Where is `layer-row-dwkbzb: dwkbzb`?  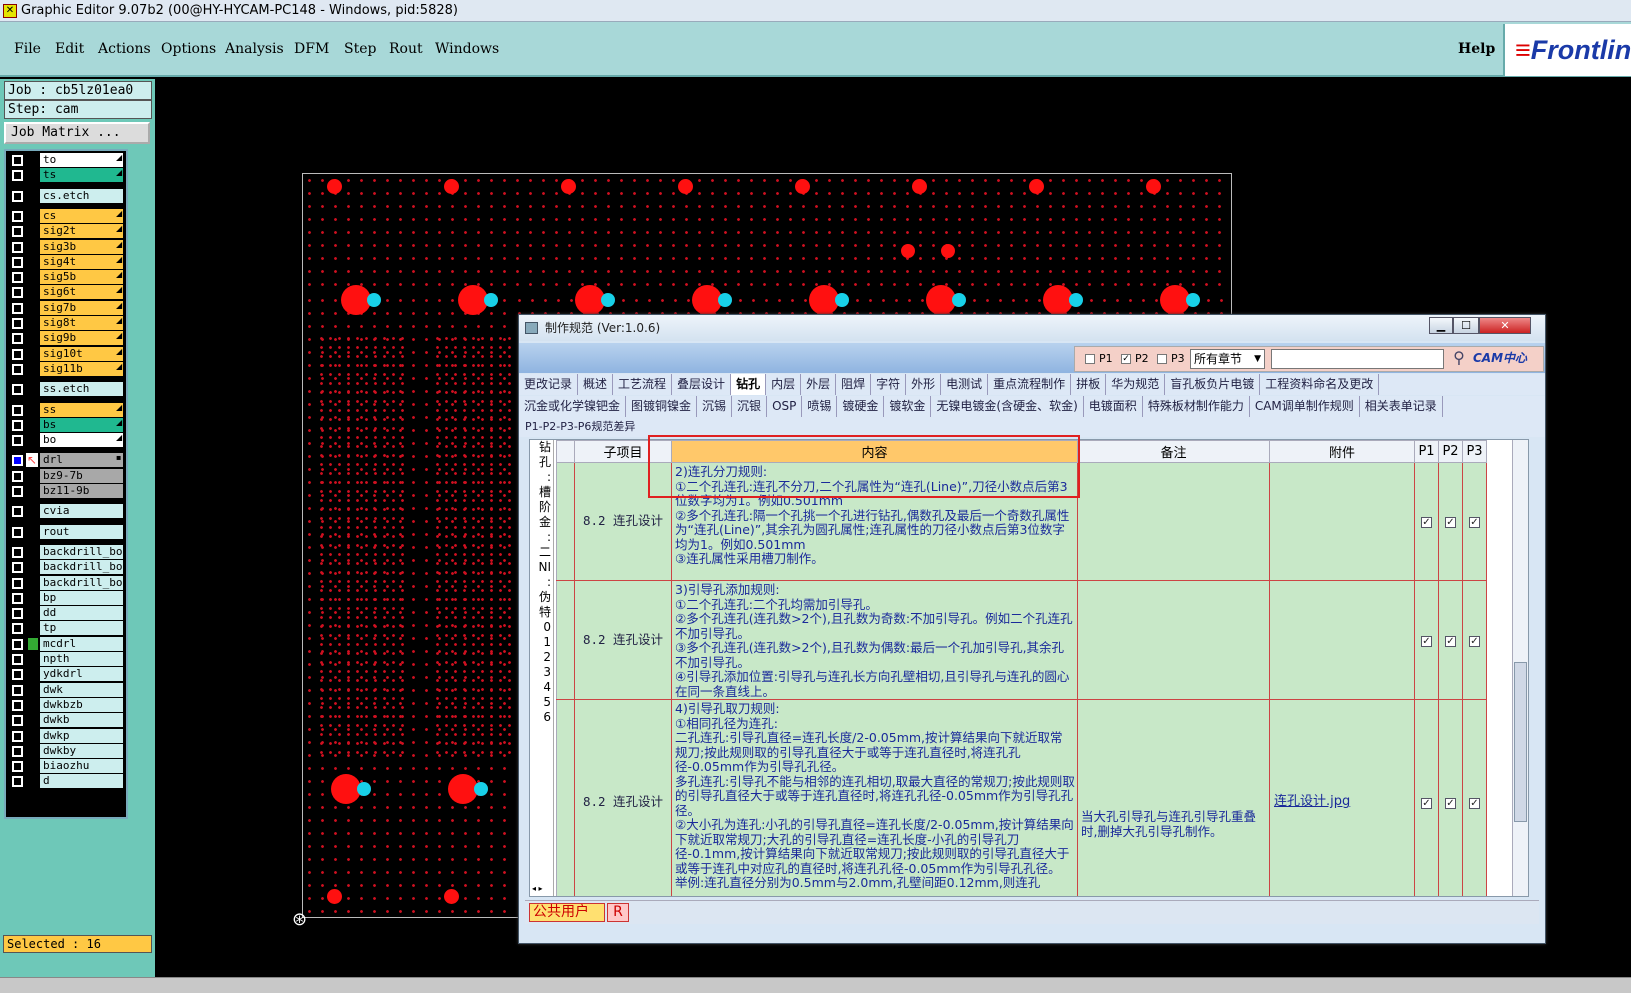
layer-row-dwkbzb: dwkbzb is located at coordinates (66, 705).